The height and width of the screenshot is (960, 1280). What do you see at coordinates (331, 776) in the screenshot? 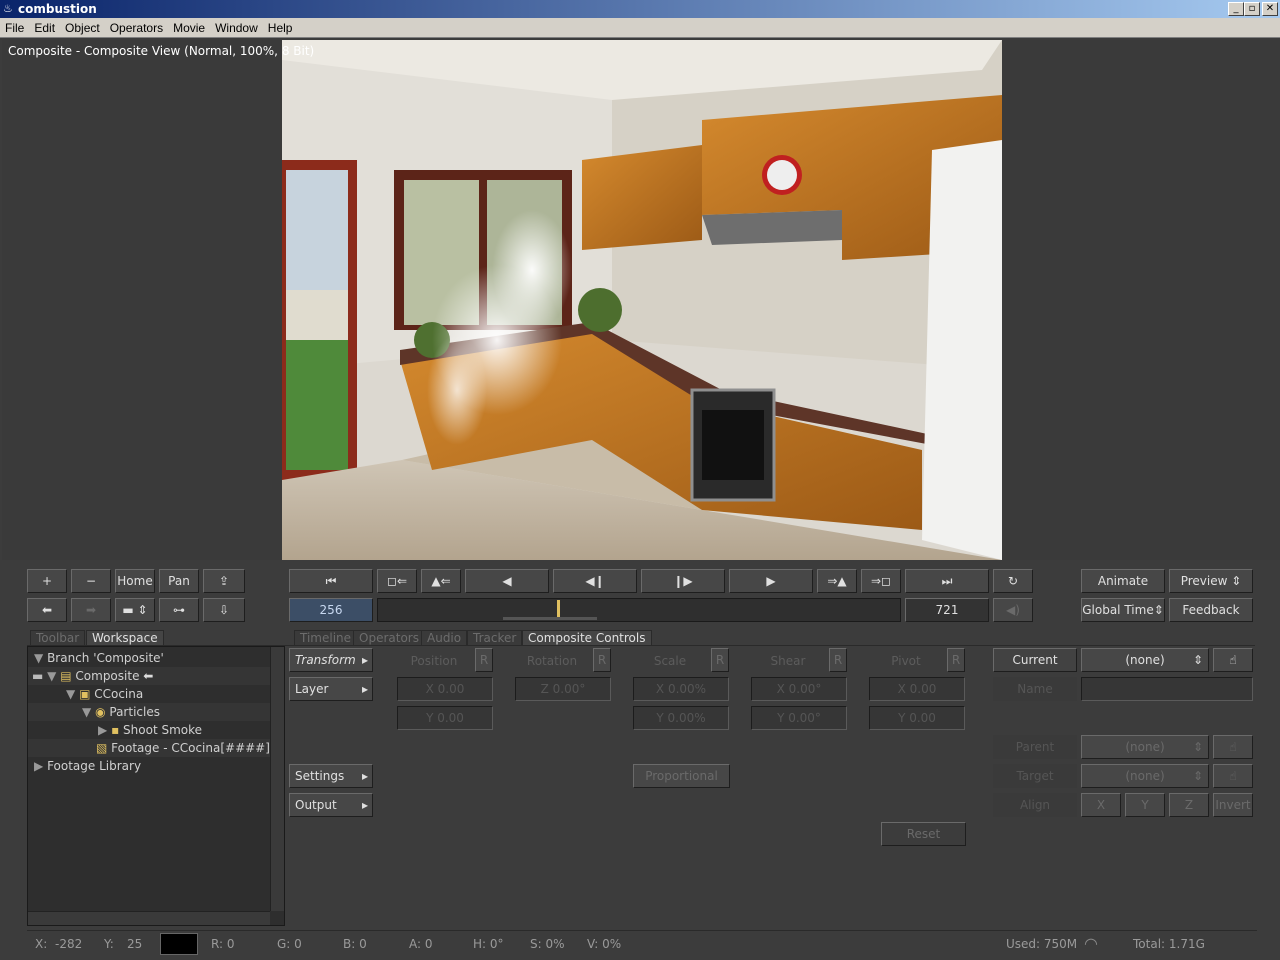
I see `settings-button: Settings ▸` at bounding box center [331, 776].